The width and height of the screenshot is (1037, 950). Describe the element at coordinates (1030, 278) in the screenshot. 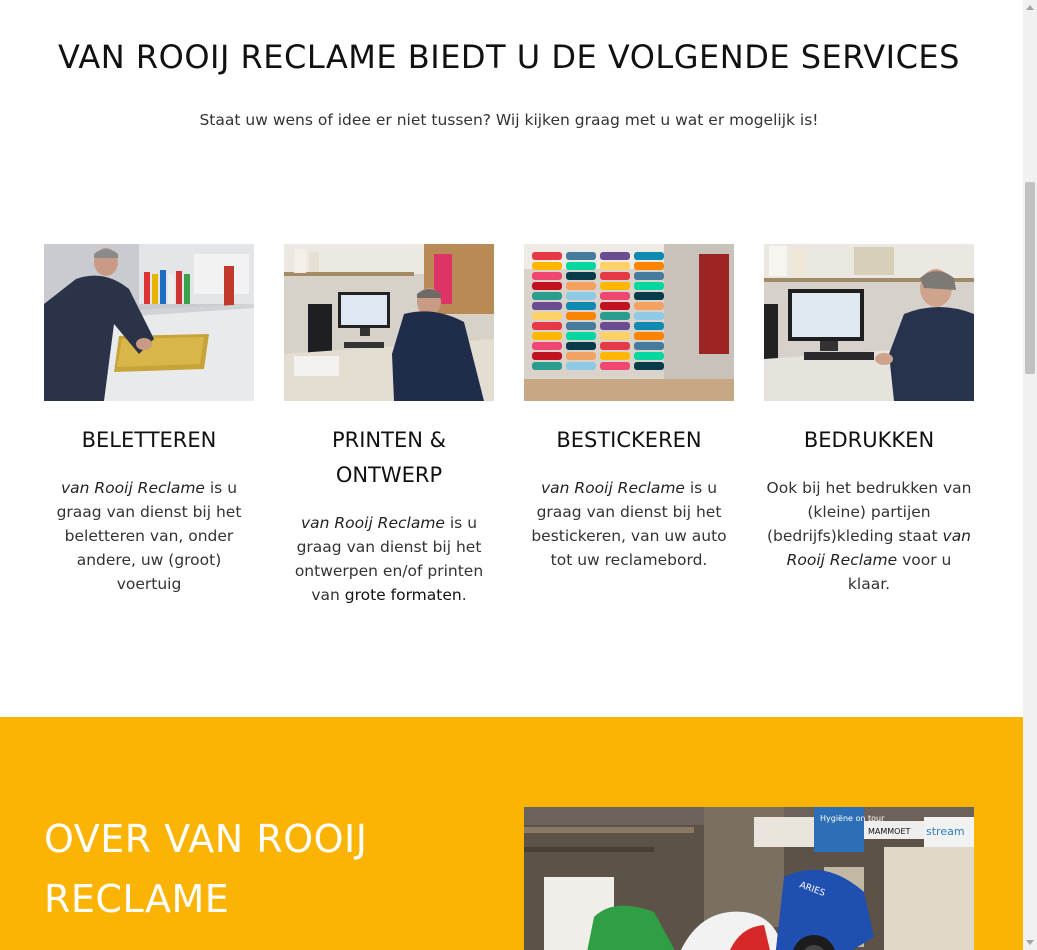

I see `scroll-thumb` at that location.